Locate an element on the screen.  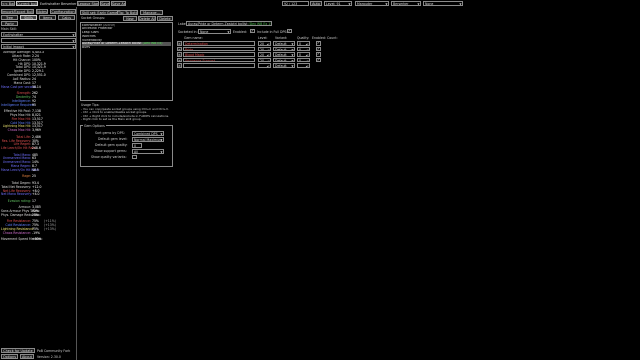
gem-level: 20 is located at coordinates (262, 55).